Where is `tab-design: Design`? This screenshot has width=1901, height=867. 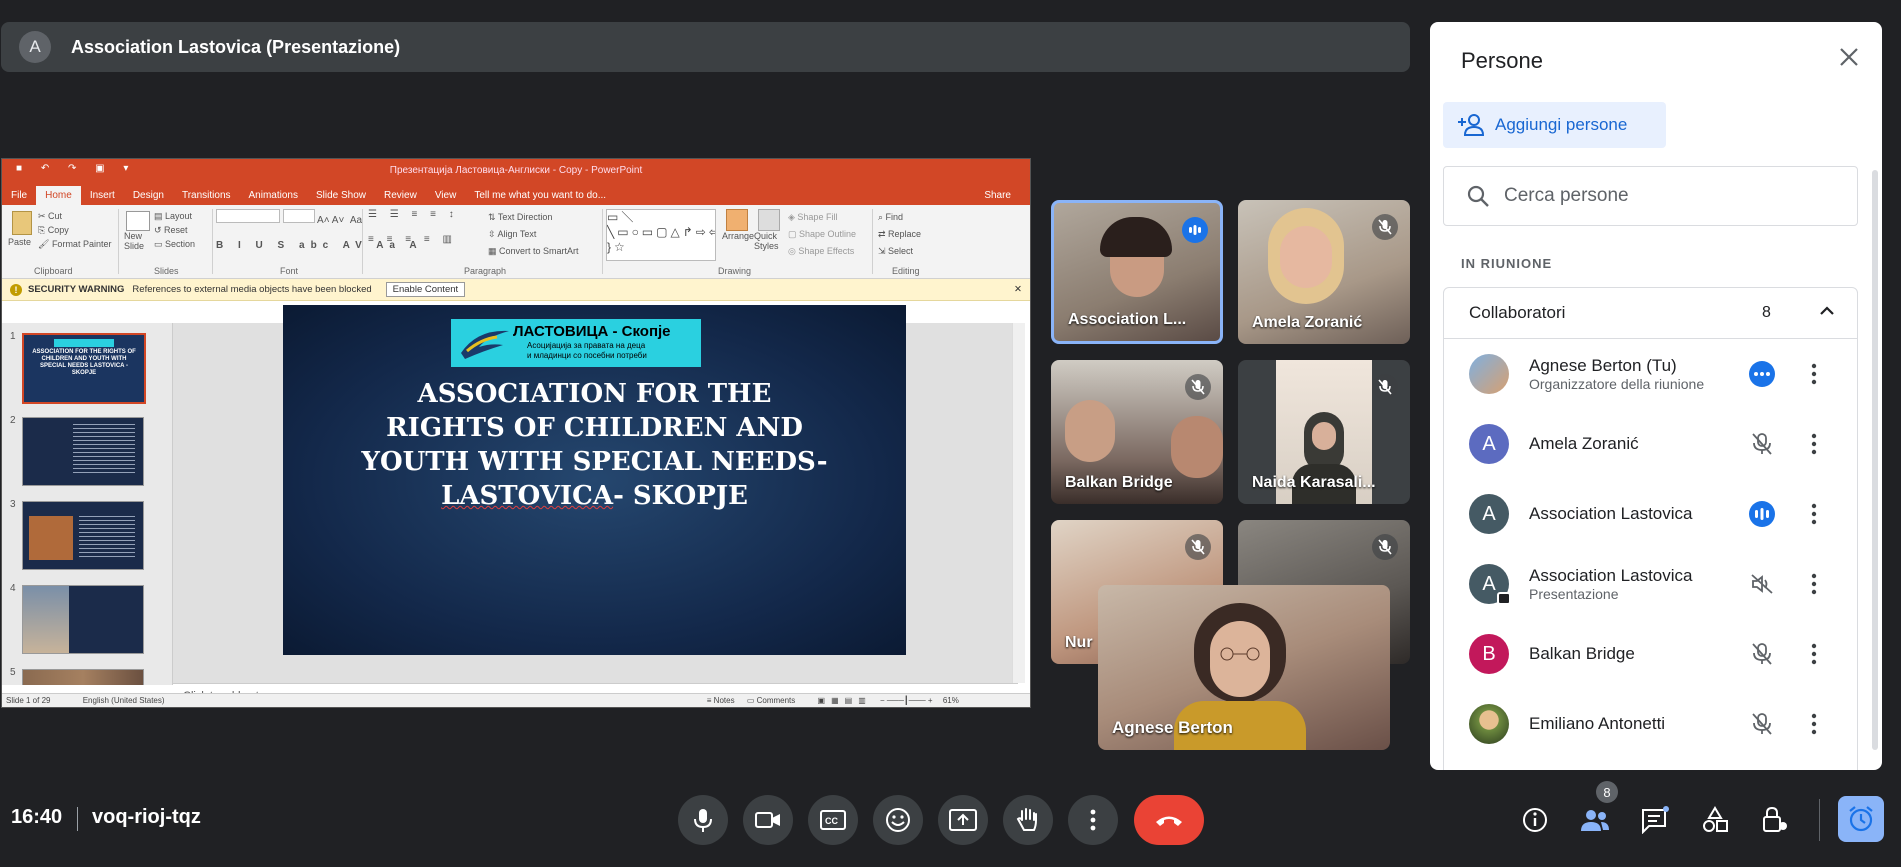 tab-design: Design is located at coordinates (148, 195).